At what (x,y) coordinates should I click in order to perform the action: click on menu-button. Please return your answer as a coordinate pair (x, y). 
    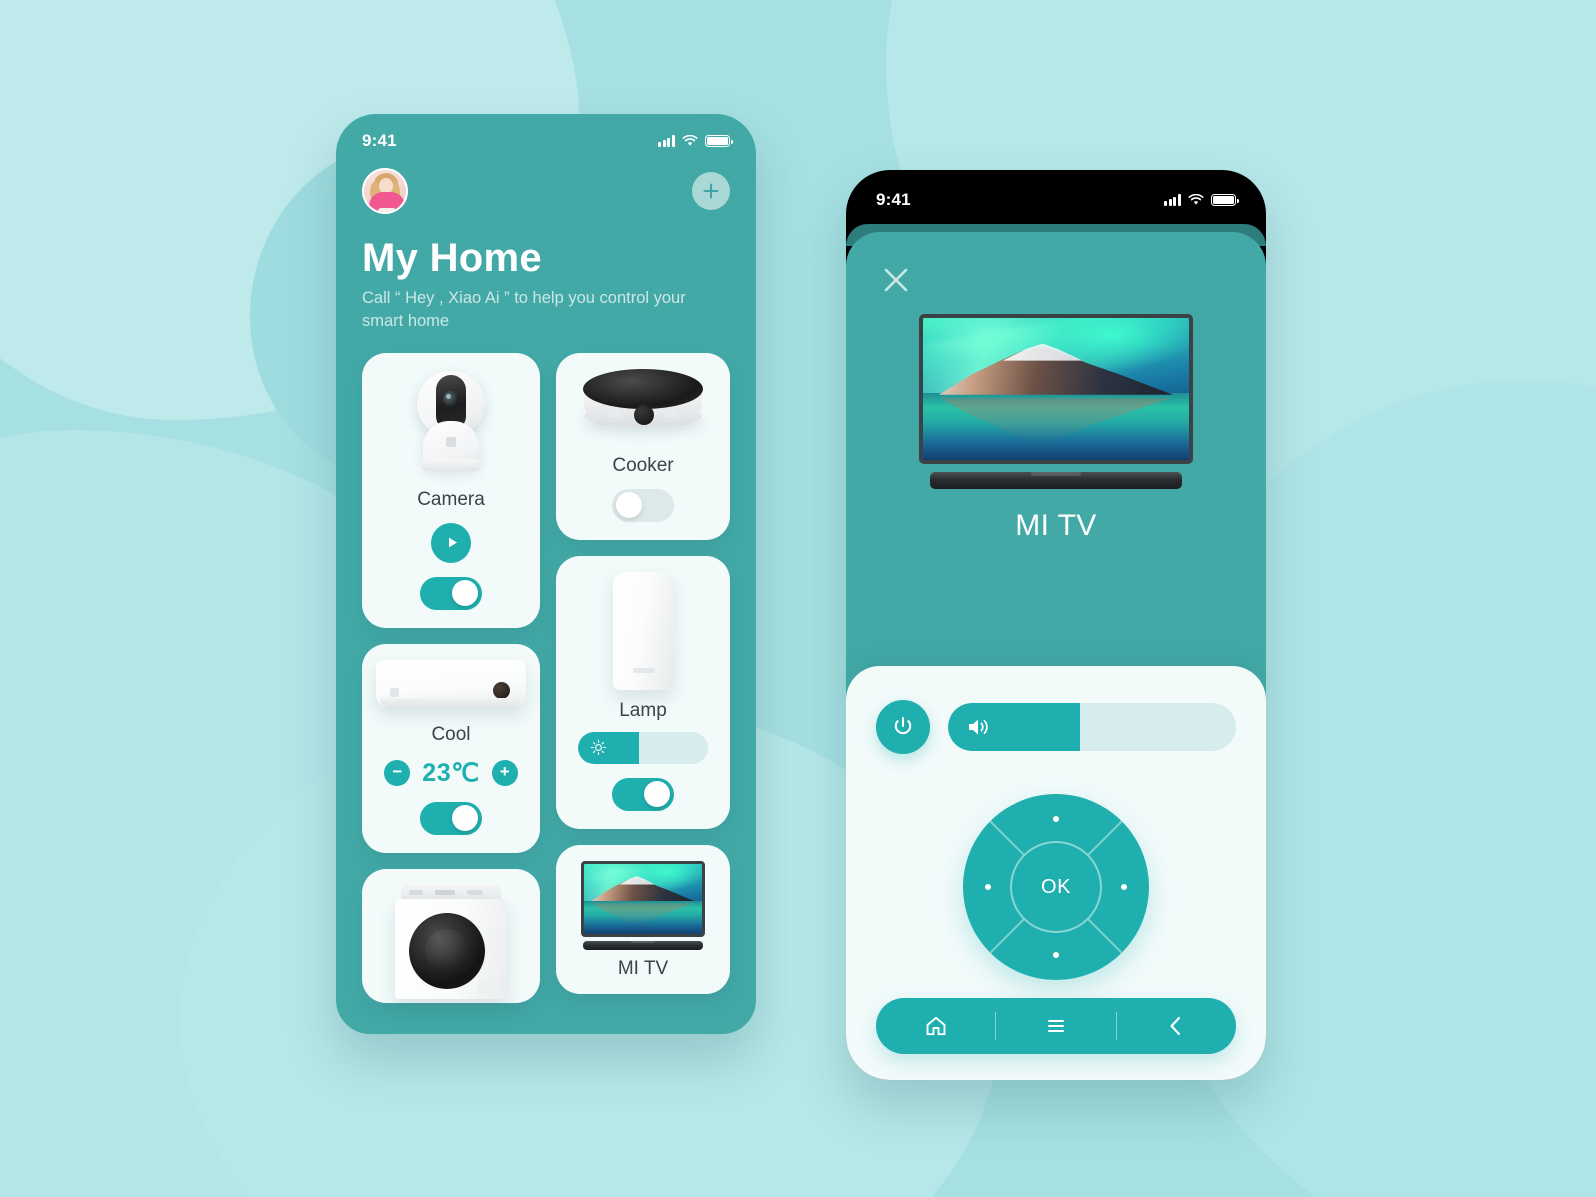
    Looking at the image, I should click on (1055, 1026).